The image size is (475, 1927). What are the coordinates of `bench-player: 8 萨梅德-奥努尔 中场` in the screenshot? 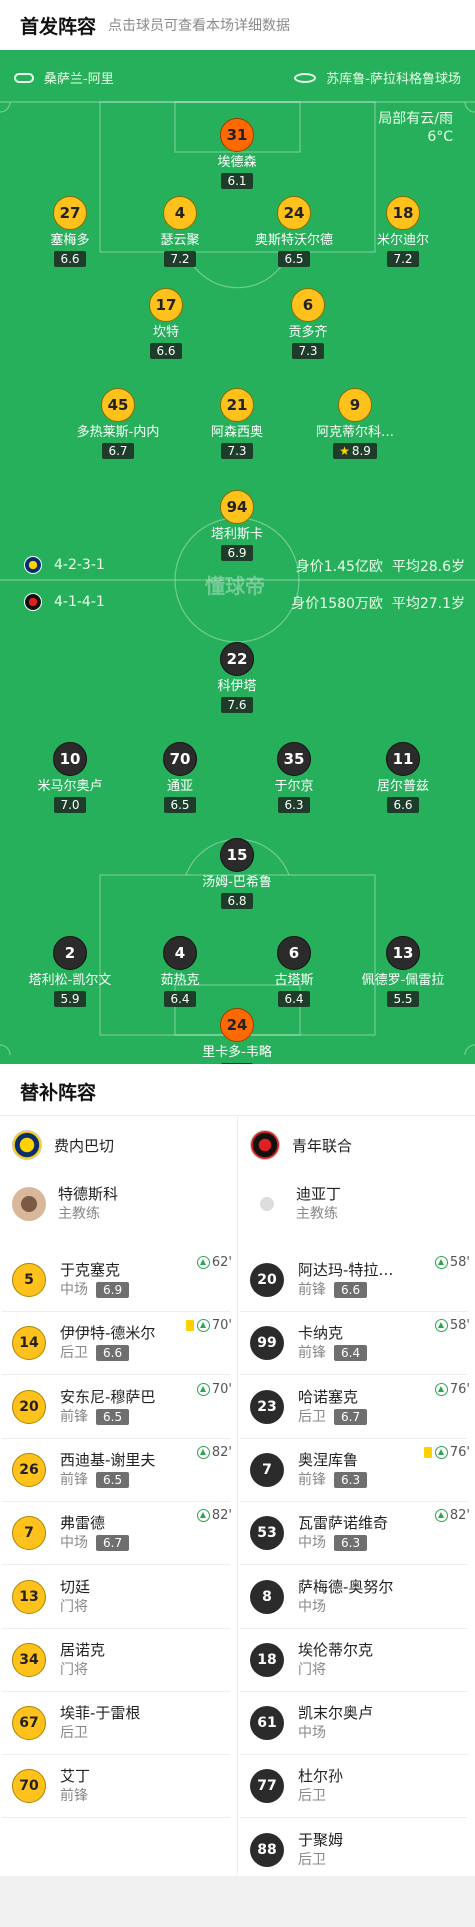 It's located at (360, 1597).